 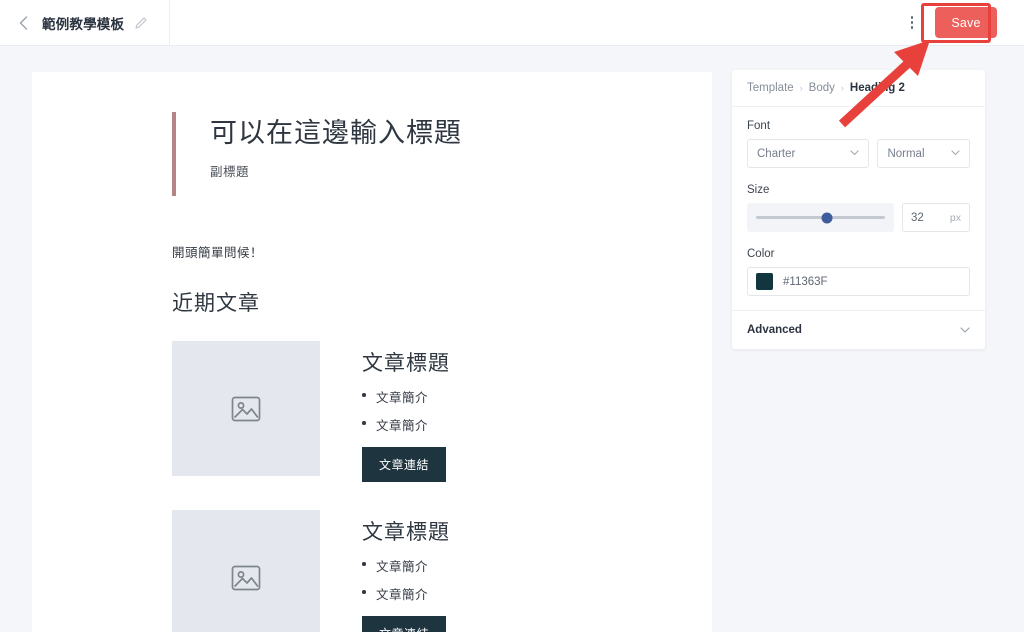 I want to click on toolbar-left-group: 範例教學模板, so click(x=81, y=23).